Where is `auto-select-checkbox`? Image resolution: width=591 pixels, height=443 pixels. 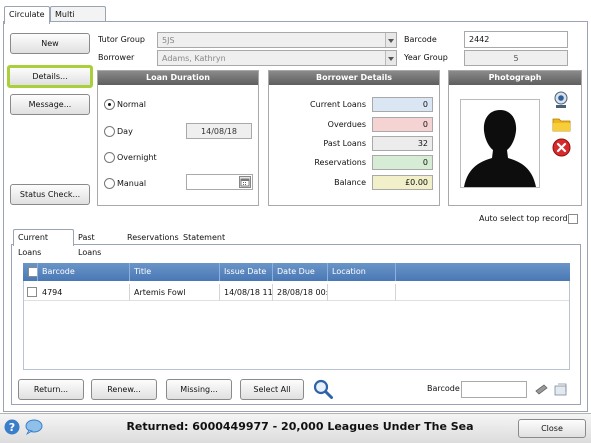 auto-select-checkbox is located at coordinates (573, 219).